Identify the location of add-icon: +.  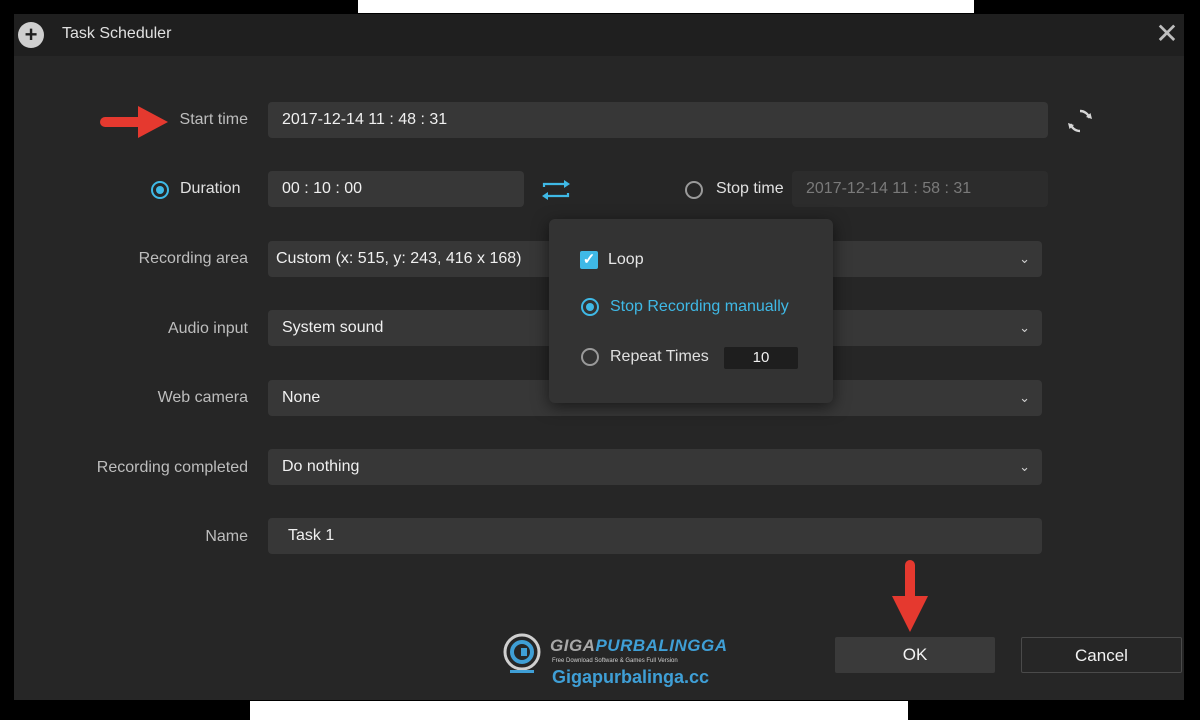
(31, 35).